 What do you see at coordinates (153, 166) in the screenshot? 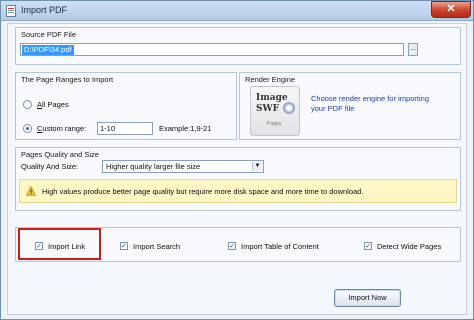
I see `quality-selected-value: Higher quality larger file size` at bounding box center [153, 166].